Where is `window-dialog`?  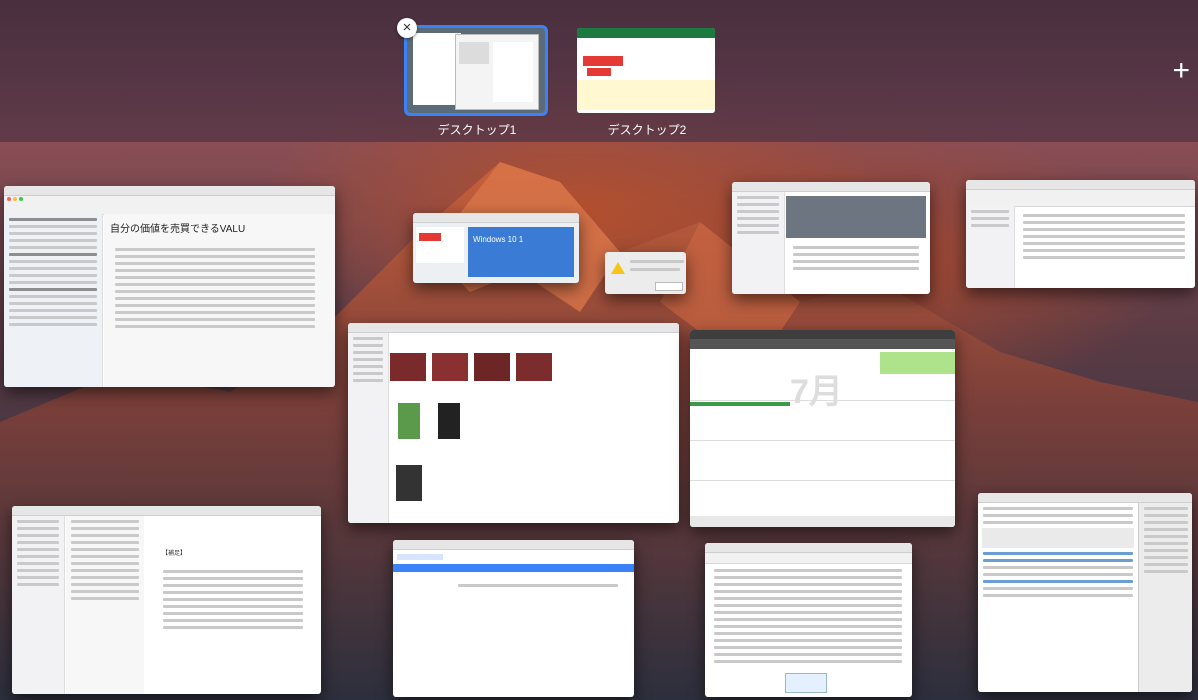 window-dialog is located at coordinates (645, 273).